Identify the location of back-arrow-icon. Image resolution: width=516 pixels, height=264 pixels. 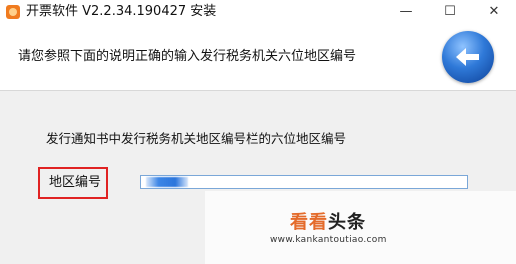
(467, 57).